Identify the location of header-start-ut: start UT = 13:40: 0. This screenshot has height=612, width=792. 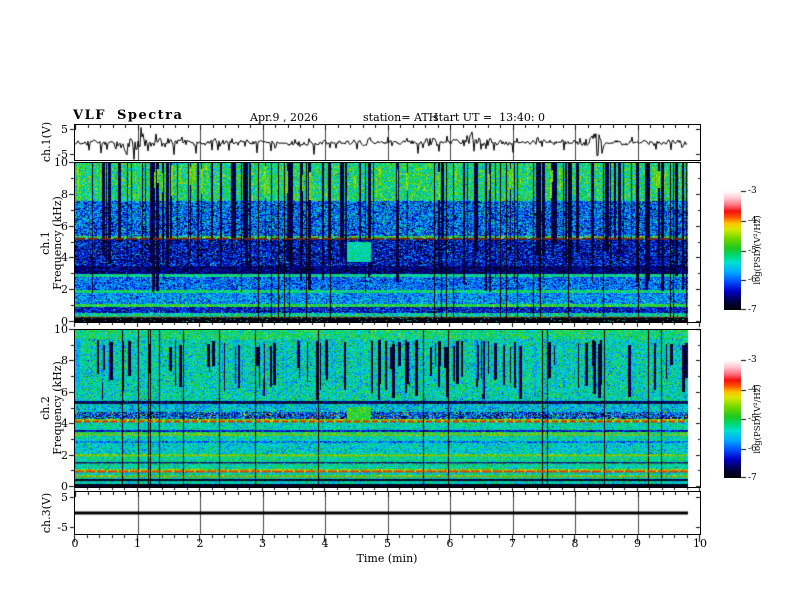
(489, 117).